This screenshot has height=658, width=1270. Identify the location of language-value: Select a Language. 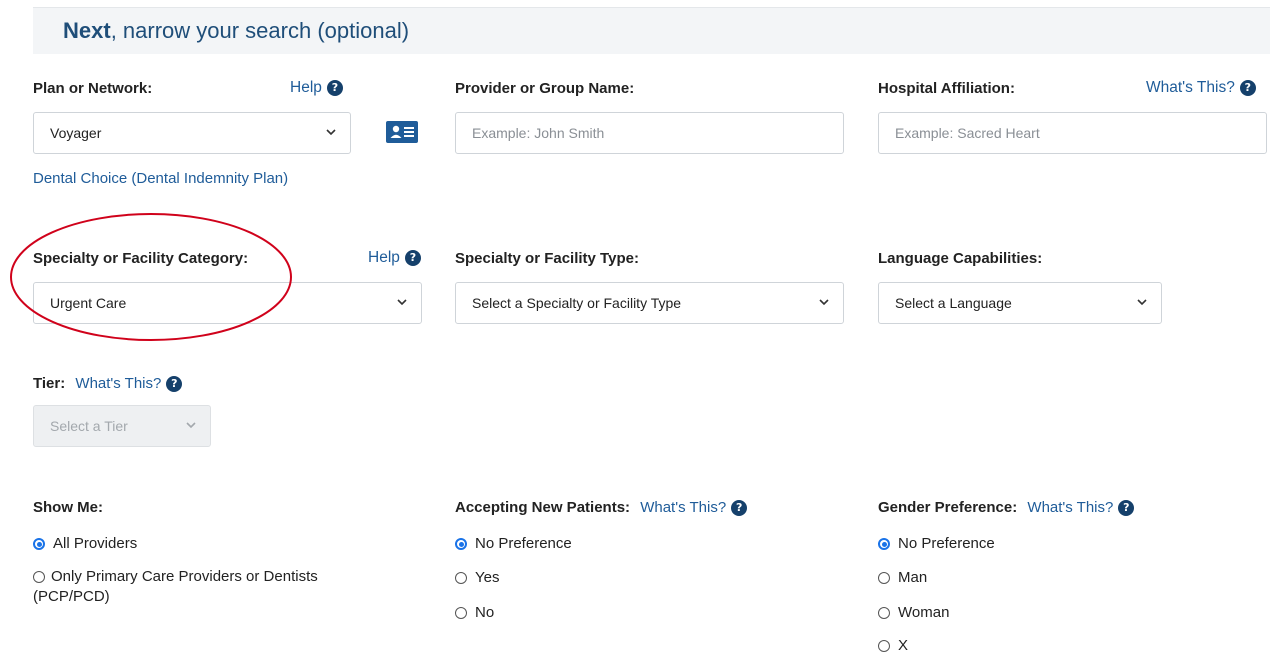
(953, 303).